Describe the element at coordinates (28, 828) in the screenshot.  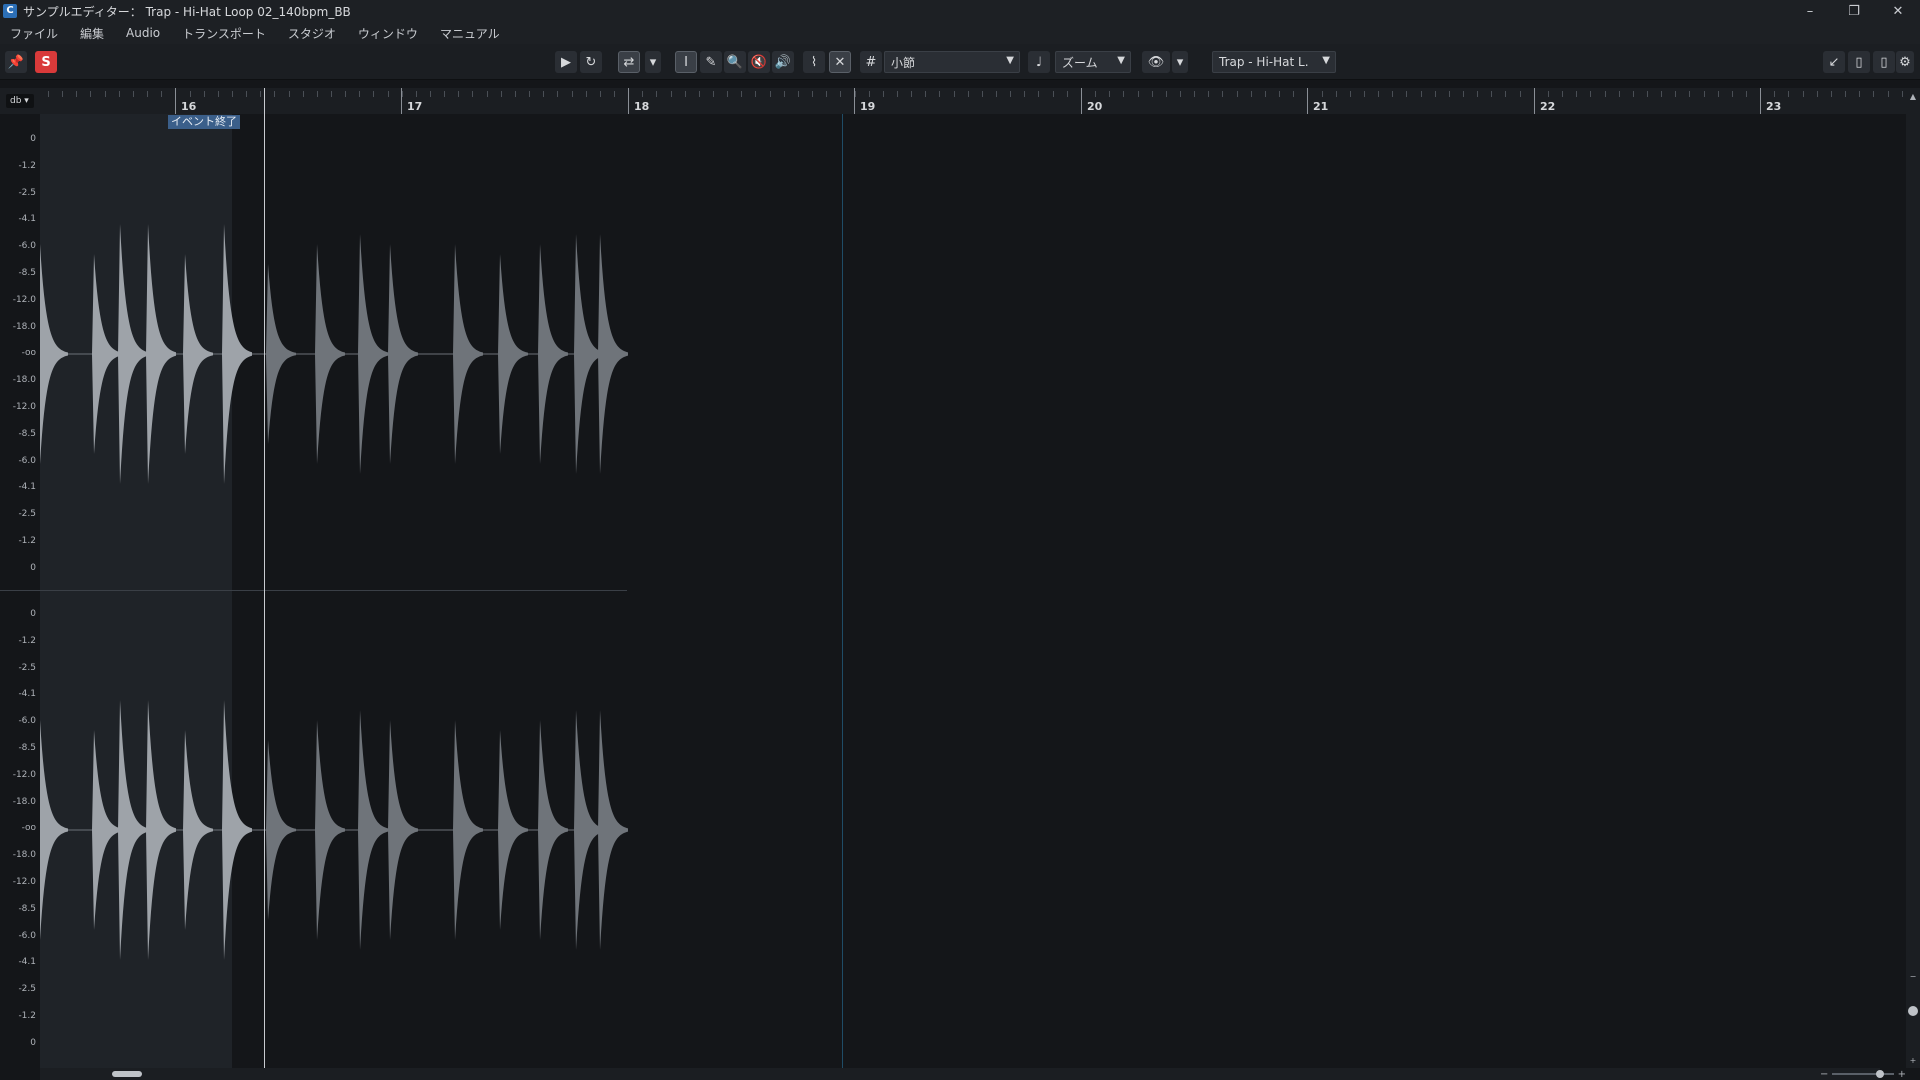
I see `db-scale-label: -oo` at that location.